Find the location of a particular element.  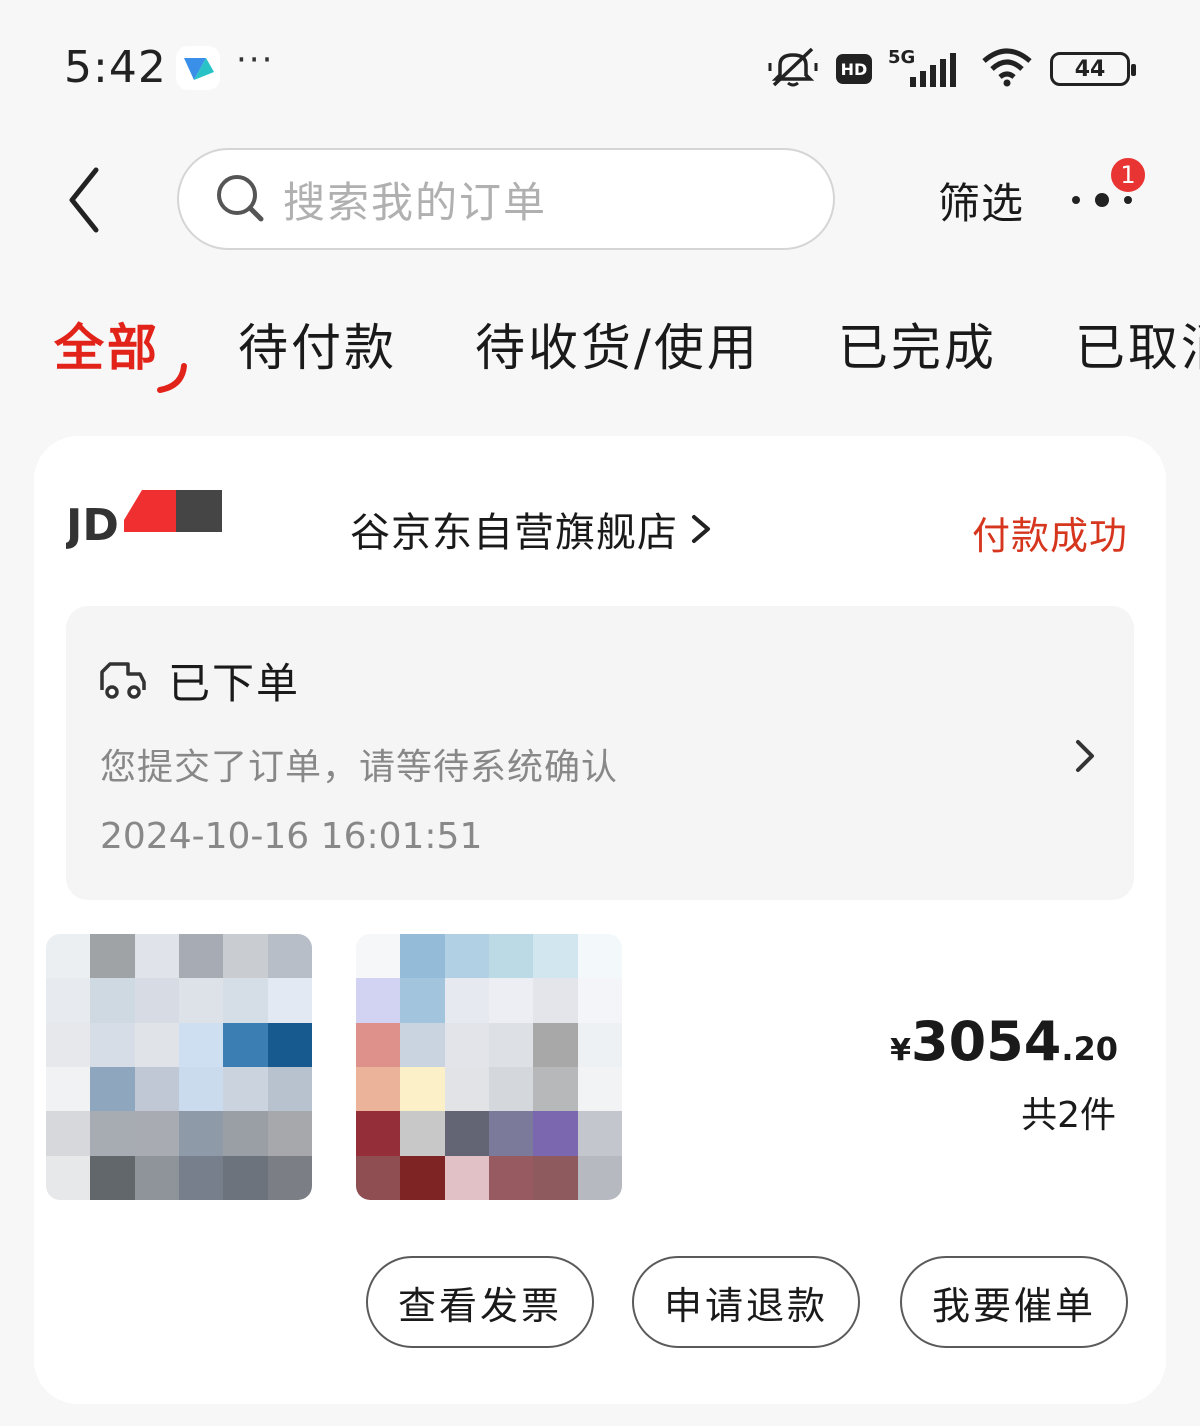

order-tabs: 全部 待付款 待收货/使用 已完成 已取消 is located at coordinates (627, 350).